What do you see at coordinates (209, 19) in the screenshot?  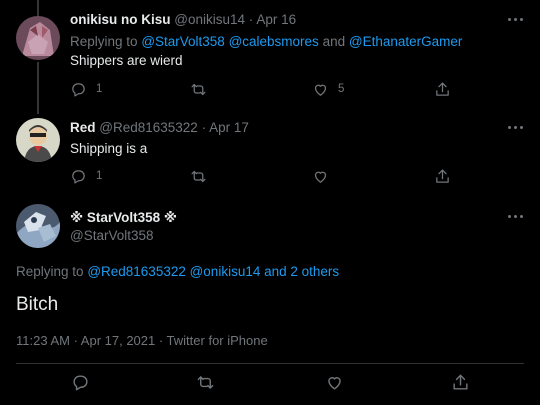 I see `handle: @onikisu14` at bounding box center [209, 19].